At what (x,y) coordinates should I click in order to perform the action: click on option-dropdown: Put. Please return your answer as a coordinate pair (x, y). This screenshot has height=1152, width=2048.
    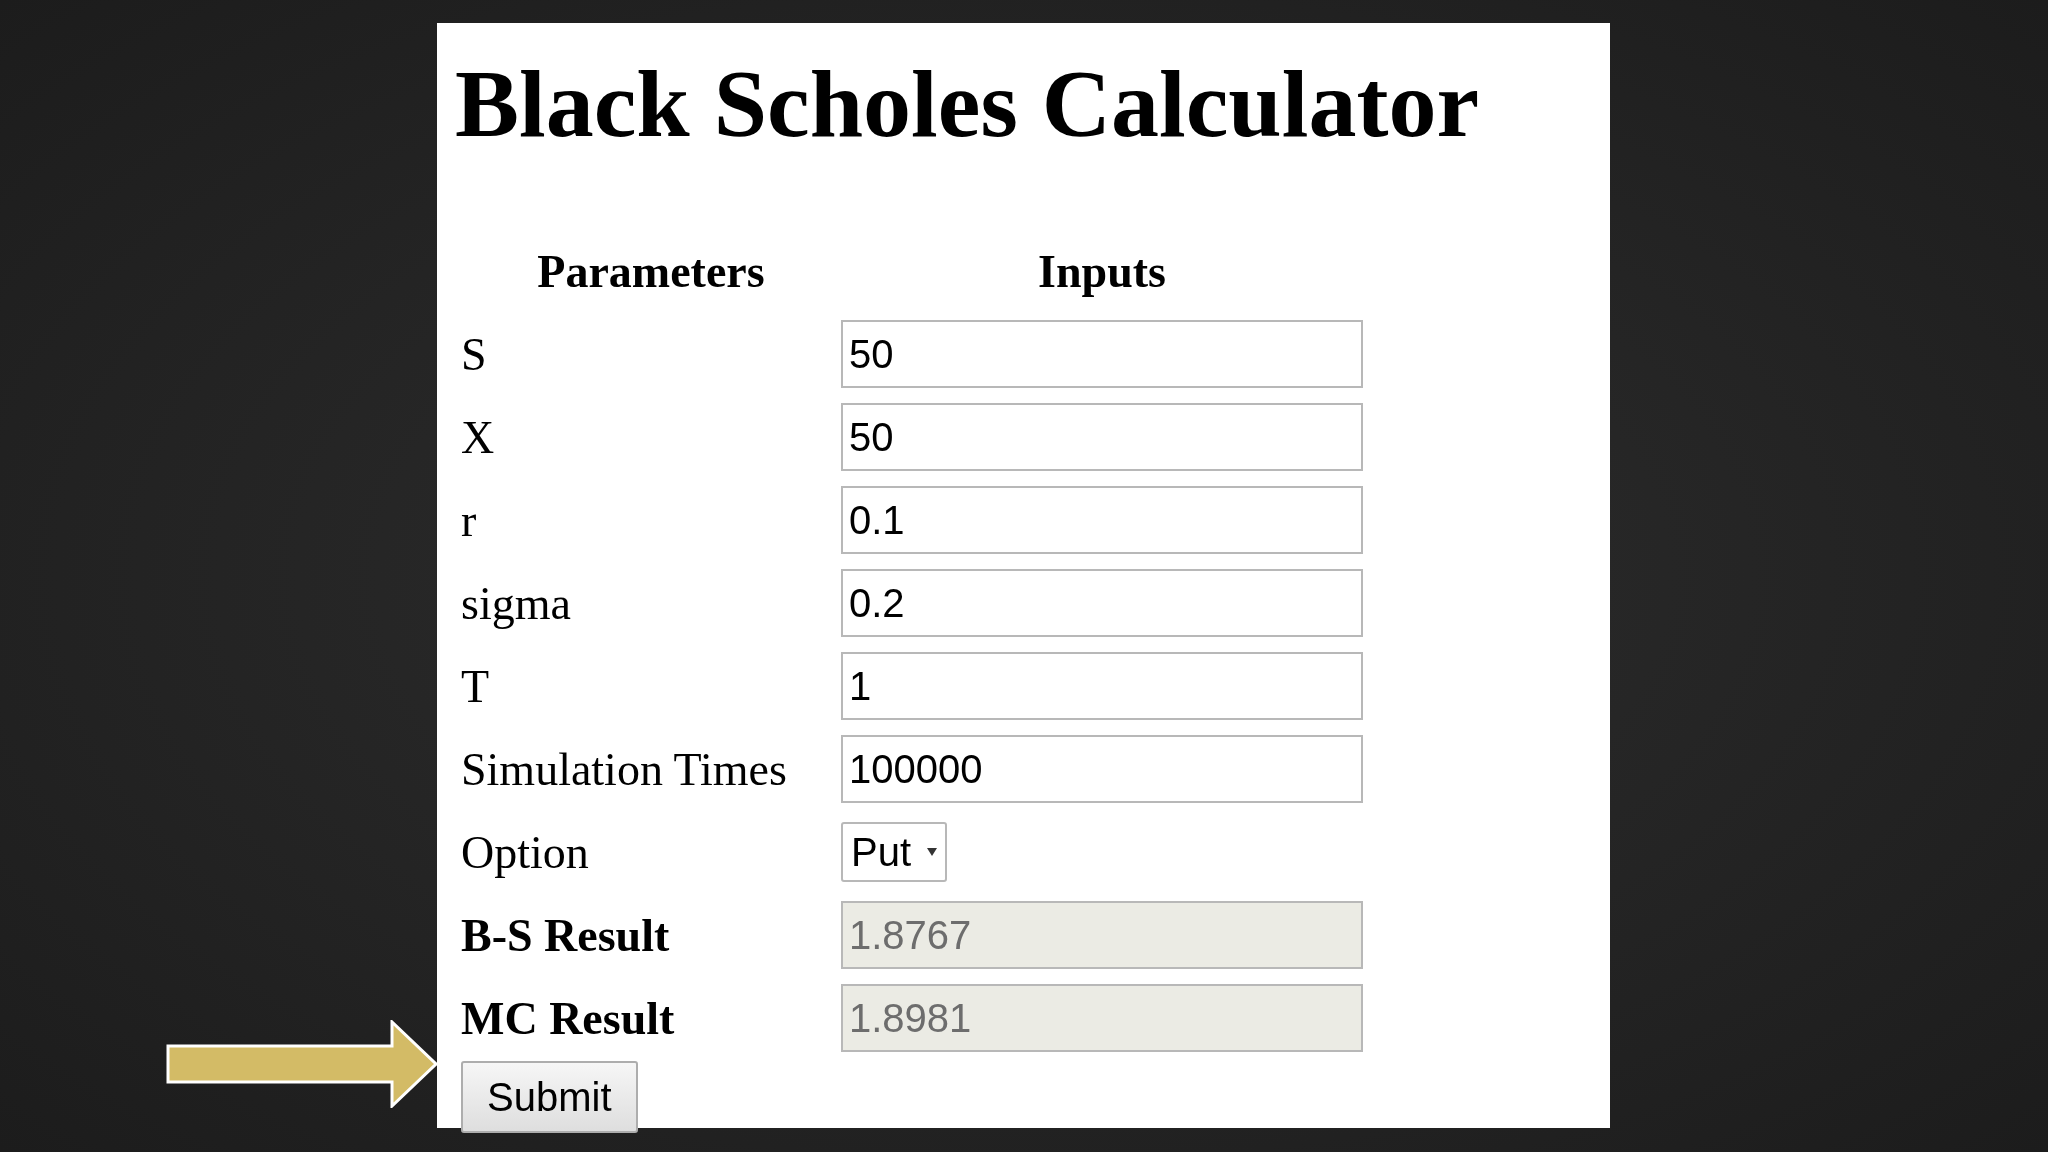
    Looking at the image, I should click on (894, 852).